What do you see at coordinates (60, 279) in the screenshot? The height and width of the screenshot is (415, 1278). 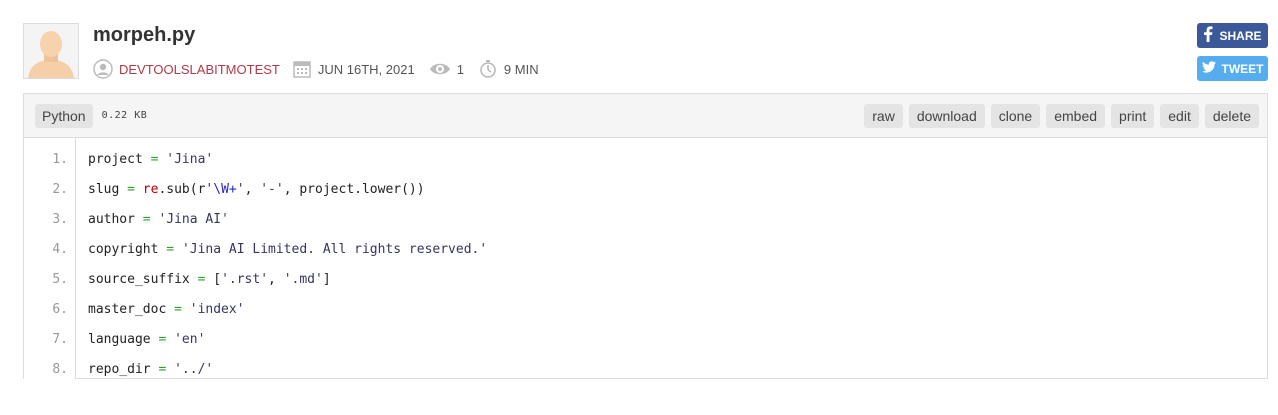 I see `line-number: 5.` at bounding box center [60, 279].